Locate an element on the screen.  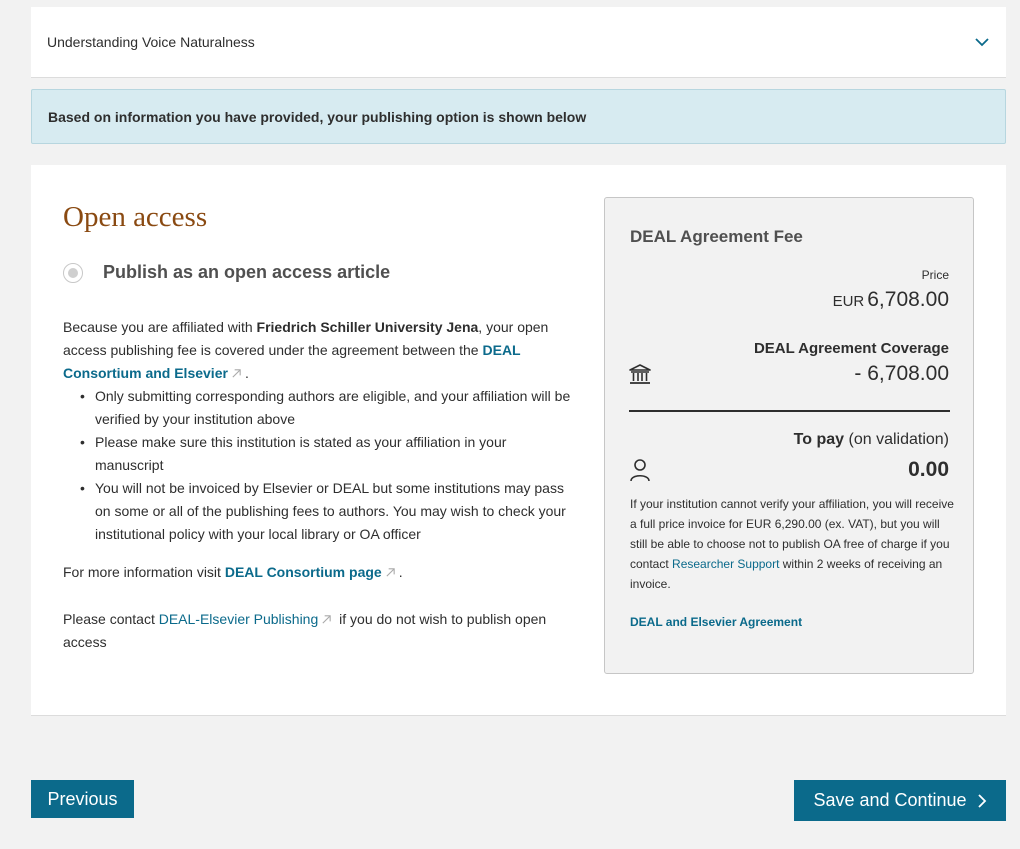
previous-button: Previous is located at coordinates (82, 799).